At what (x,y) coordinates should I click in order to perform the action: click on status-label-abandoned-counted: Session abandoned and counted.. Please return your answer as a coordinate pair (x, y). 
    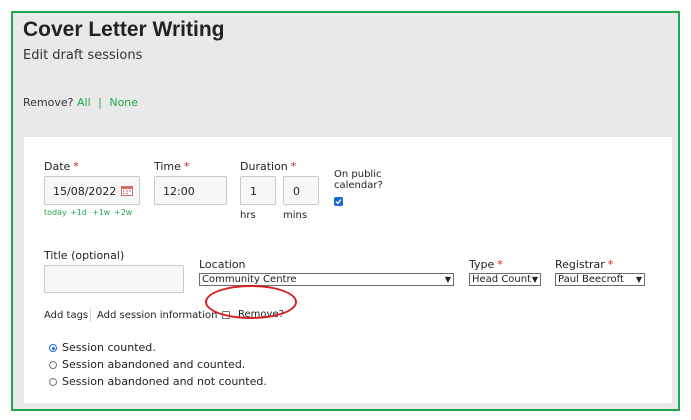
    Looking at the image, I should click on (154, 364).